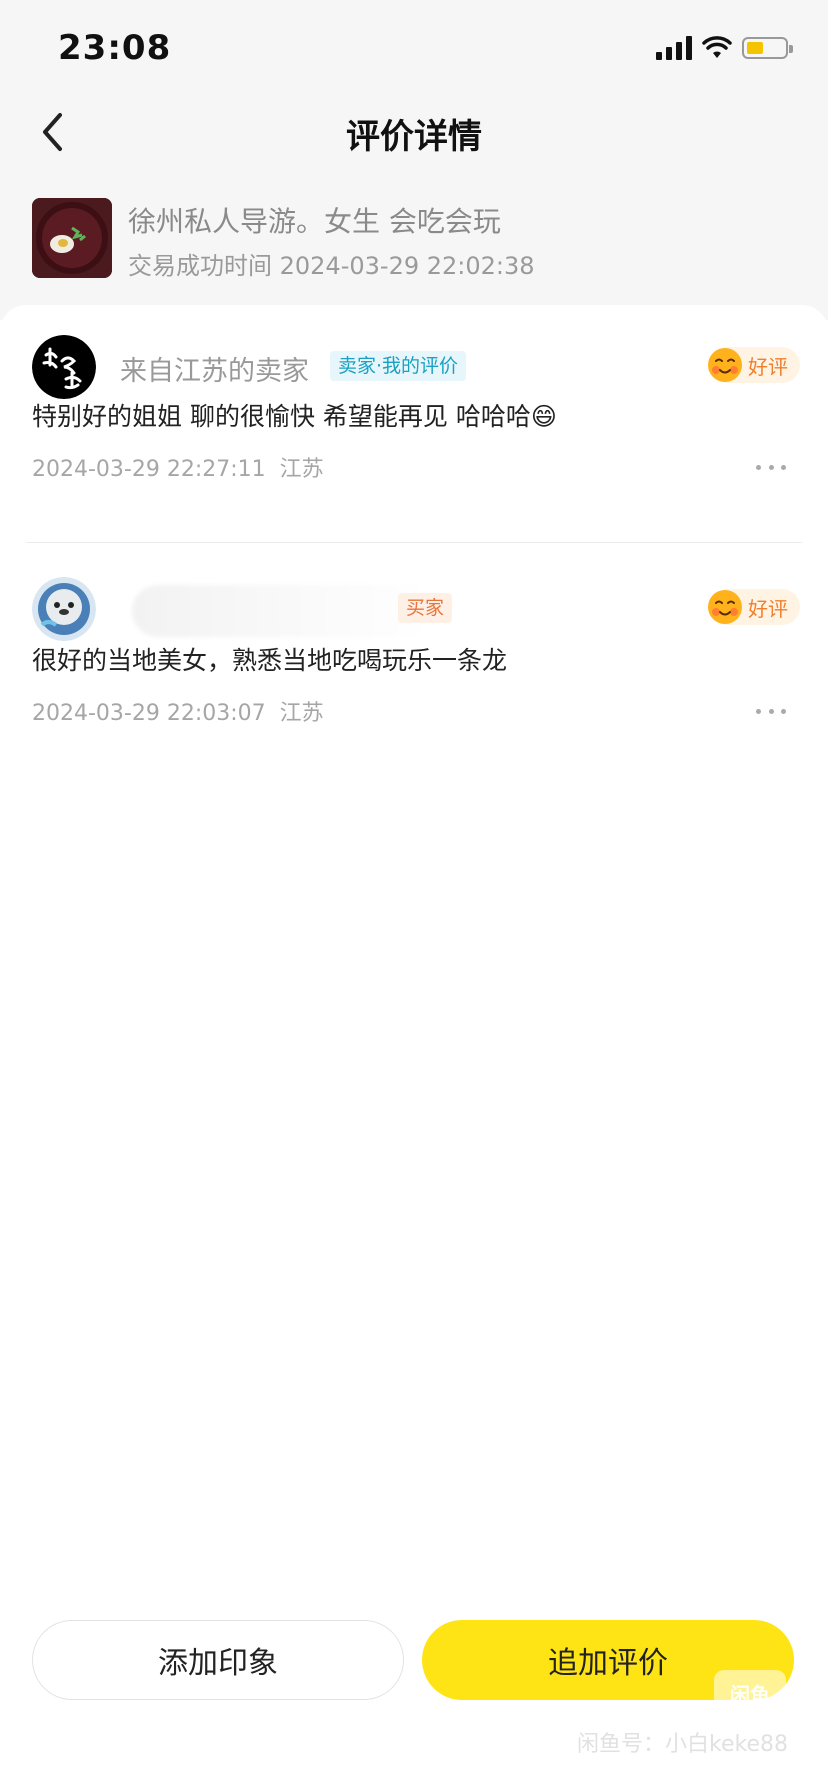 This screenshot has width=828, height=1792. What do you see at coordinates (218, 1660) in the screenshot?
I see `add-impression-button: 添加印象` at bounding box center [218, 1660].